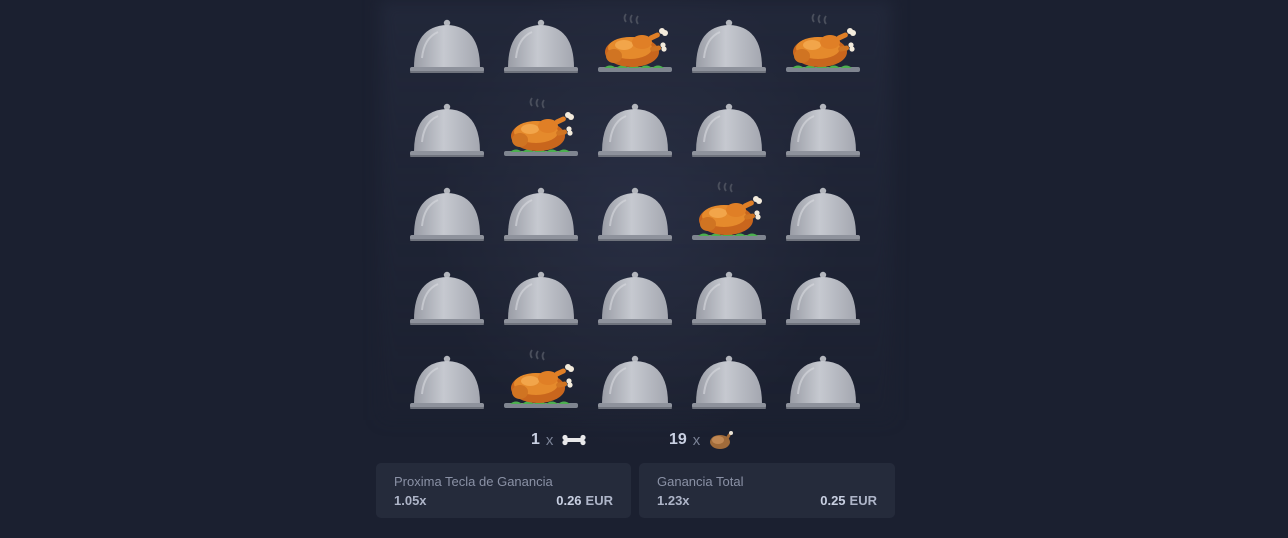  What do you see at coordinates (574, 440) in the screenshot?
I see `bone-icon` at bounding box center [574, 440].